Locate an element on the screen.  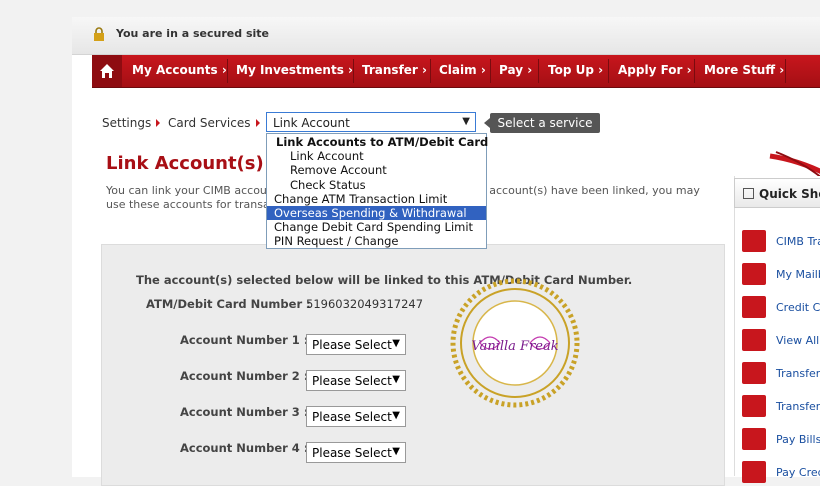
list-icon is located at coordinates (754, 340).